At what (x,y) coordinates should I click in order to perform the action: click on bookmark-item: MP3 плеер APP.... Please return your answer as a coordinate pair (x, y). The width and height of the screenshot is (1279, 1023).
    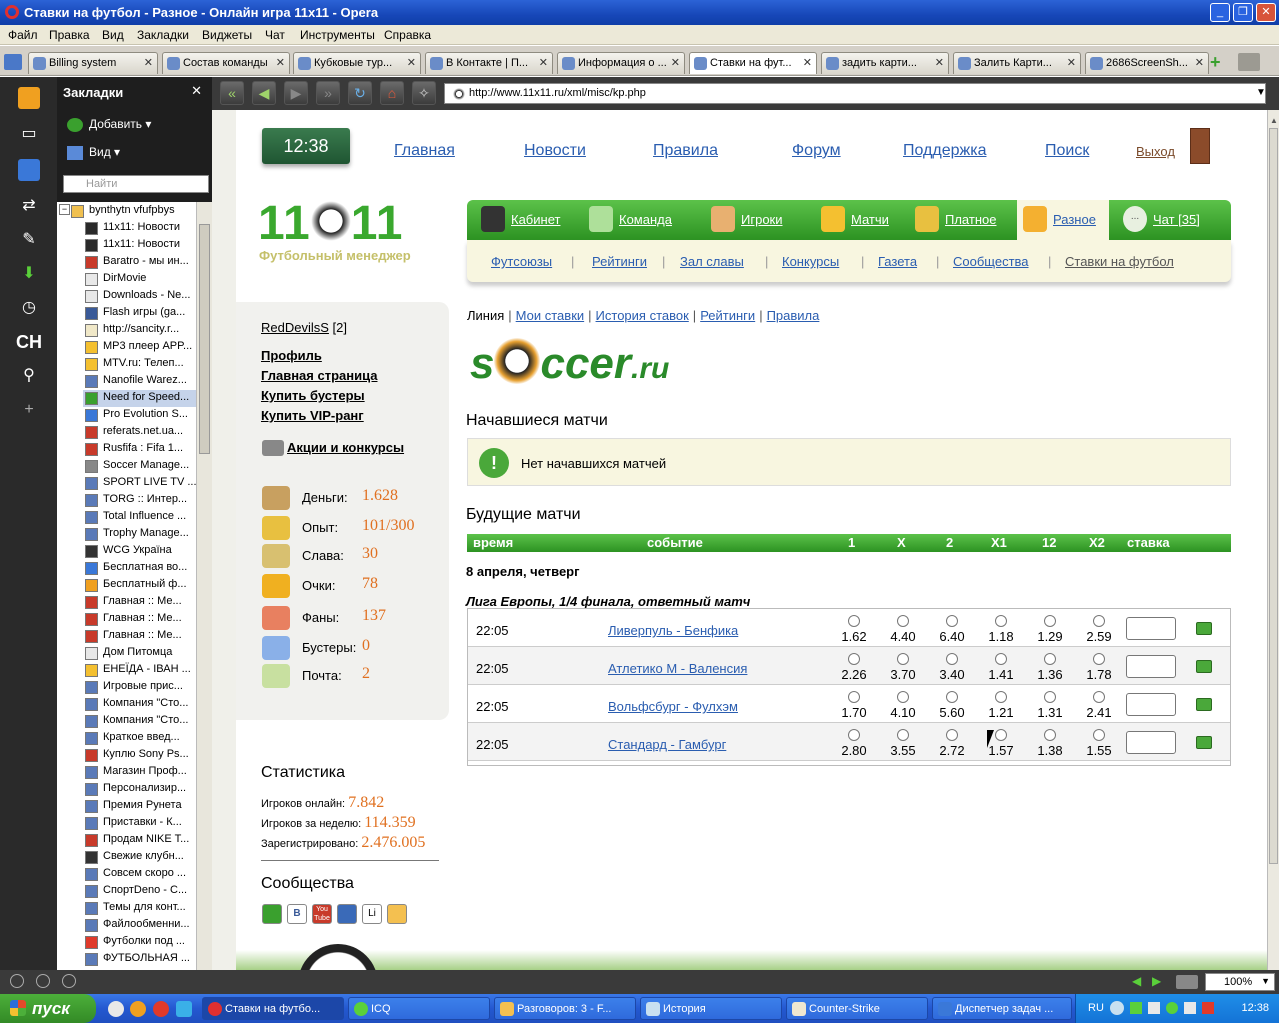
    Looking at the image, I should click on (141, 347).